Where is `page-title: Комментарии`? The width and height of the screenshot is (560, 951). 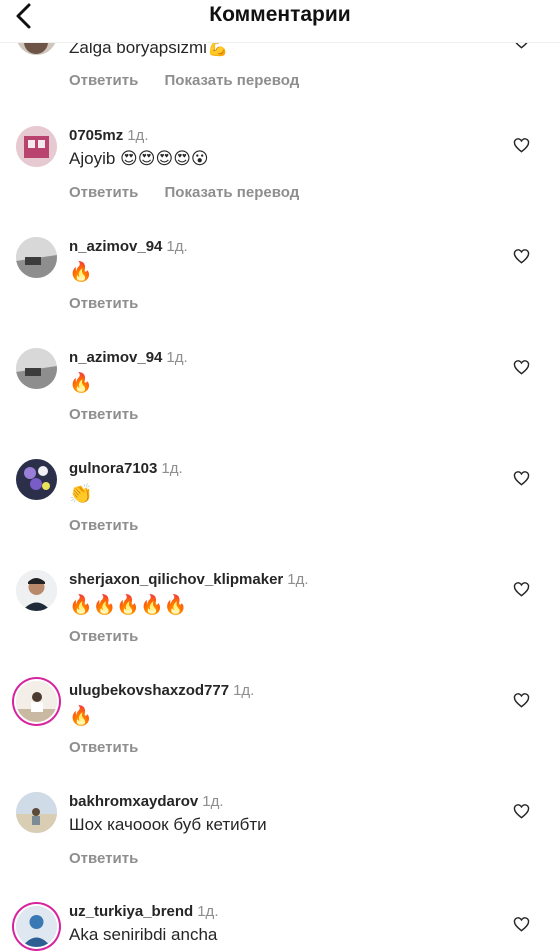
page-title: Комментарии is located at coordinates (280, 14).